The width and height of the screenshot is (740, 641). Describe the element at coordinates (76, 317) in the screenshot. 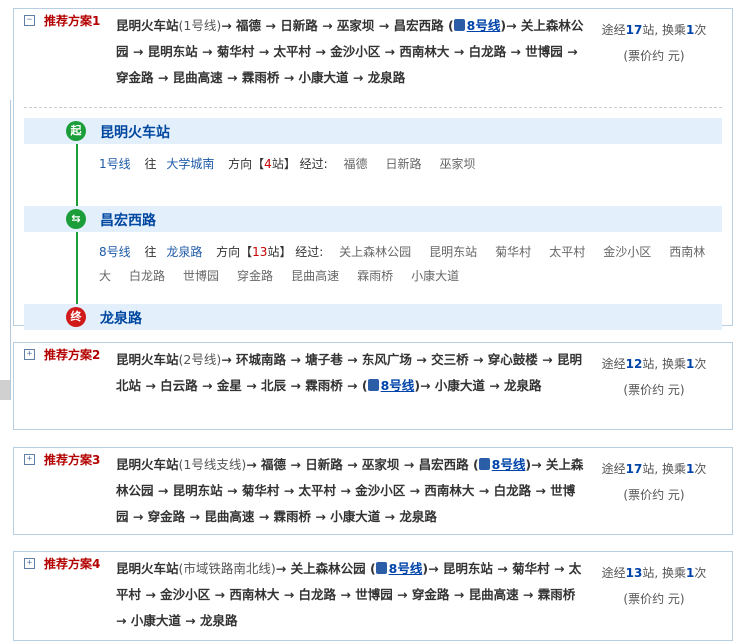

I see `end-icon: 终` at that location.